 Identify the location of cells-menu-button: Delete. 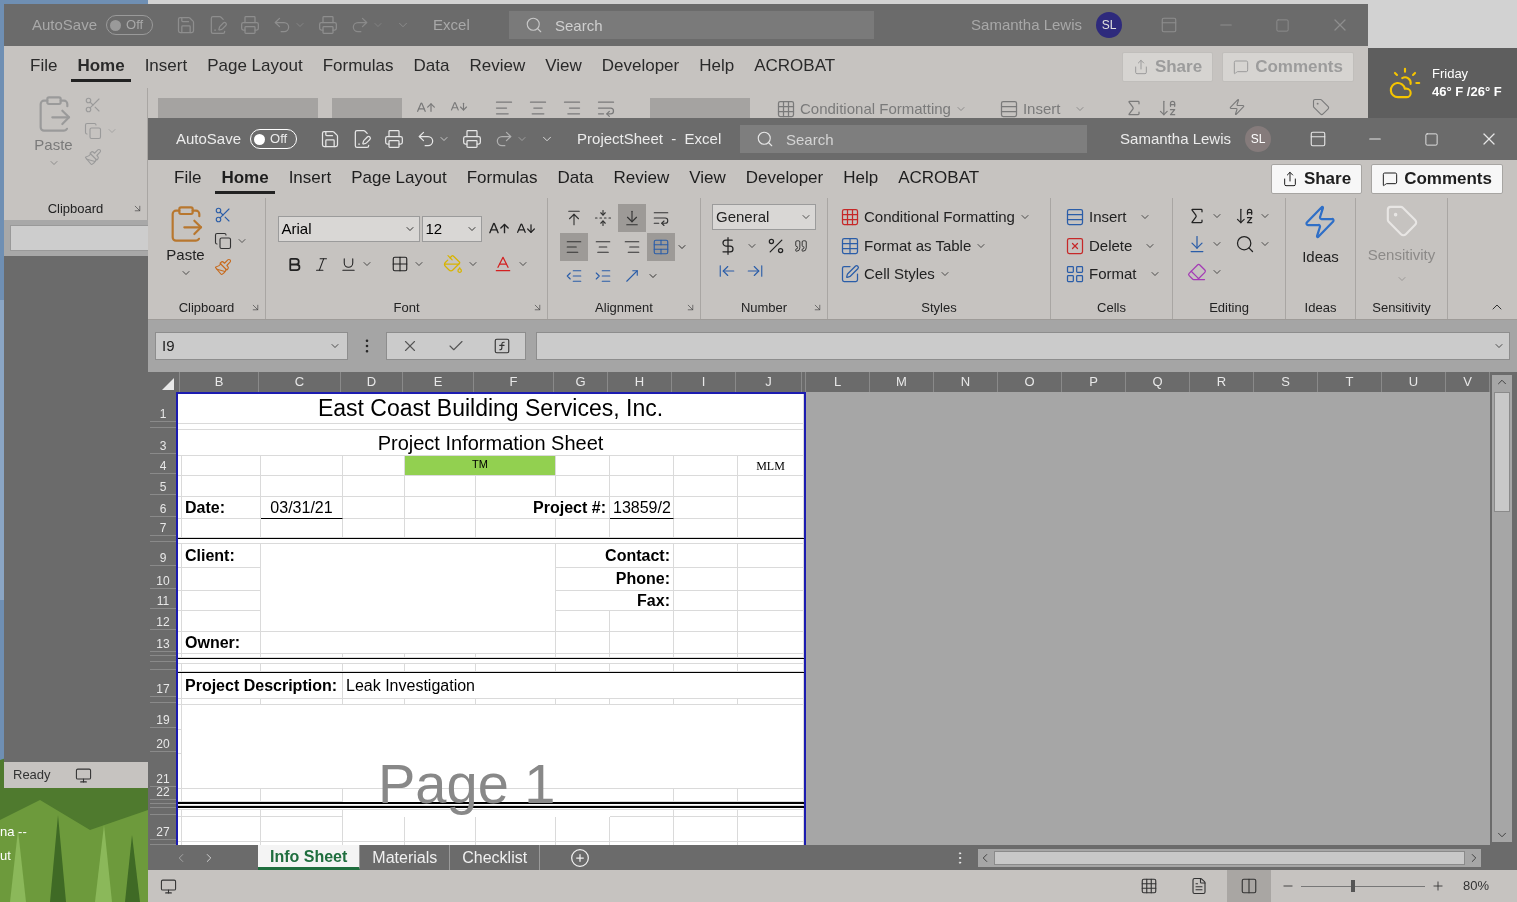
(1118, 245).